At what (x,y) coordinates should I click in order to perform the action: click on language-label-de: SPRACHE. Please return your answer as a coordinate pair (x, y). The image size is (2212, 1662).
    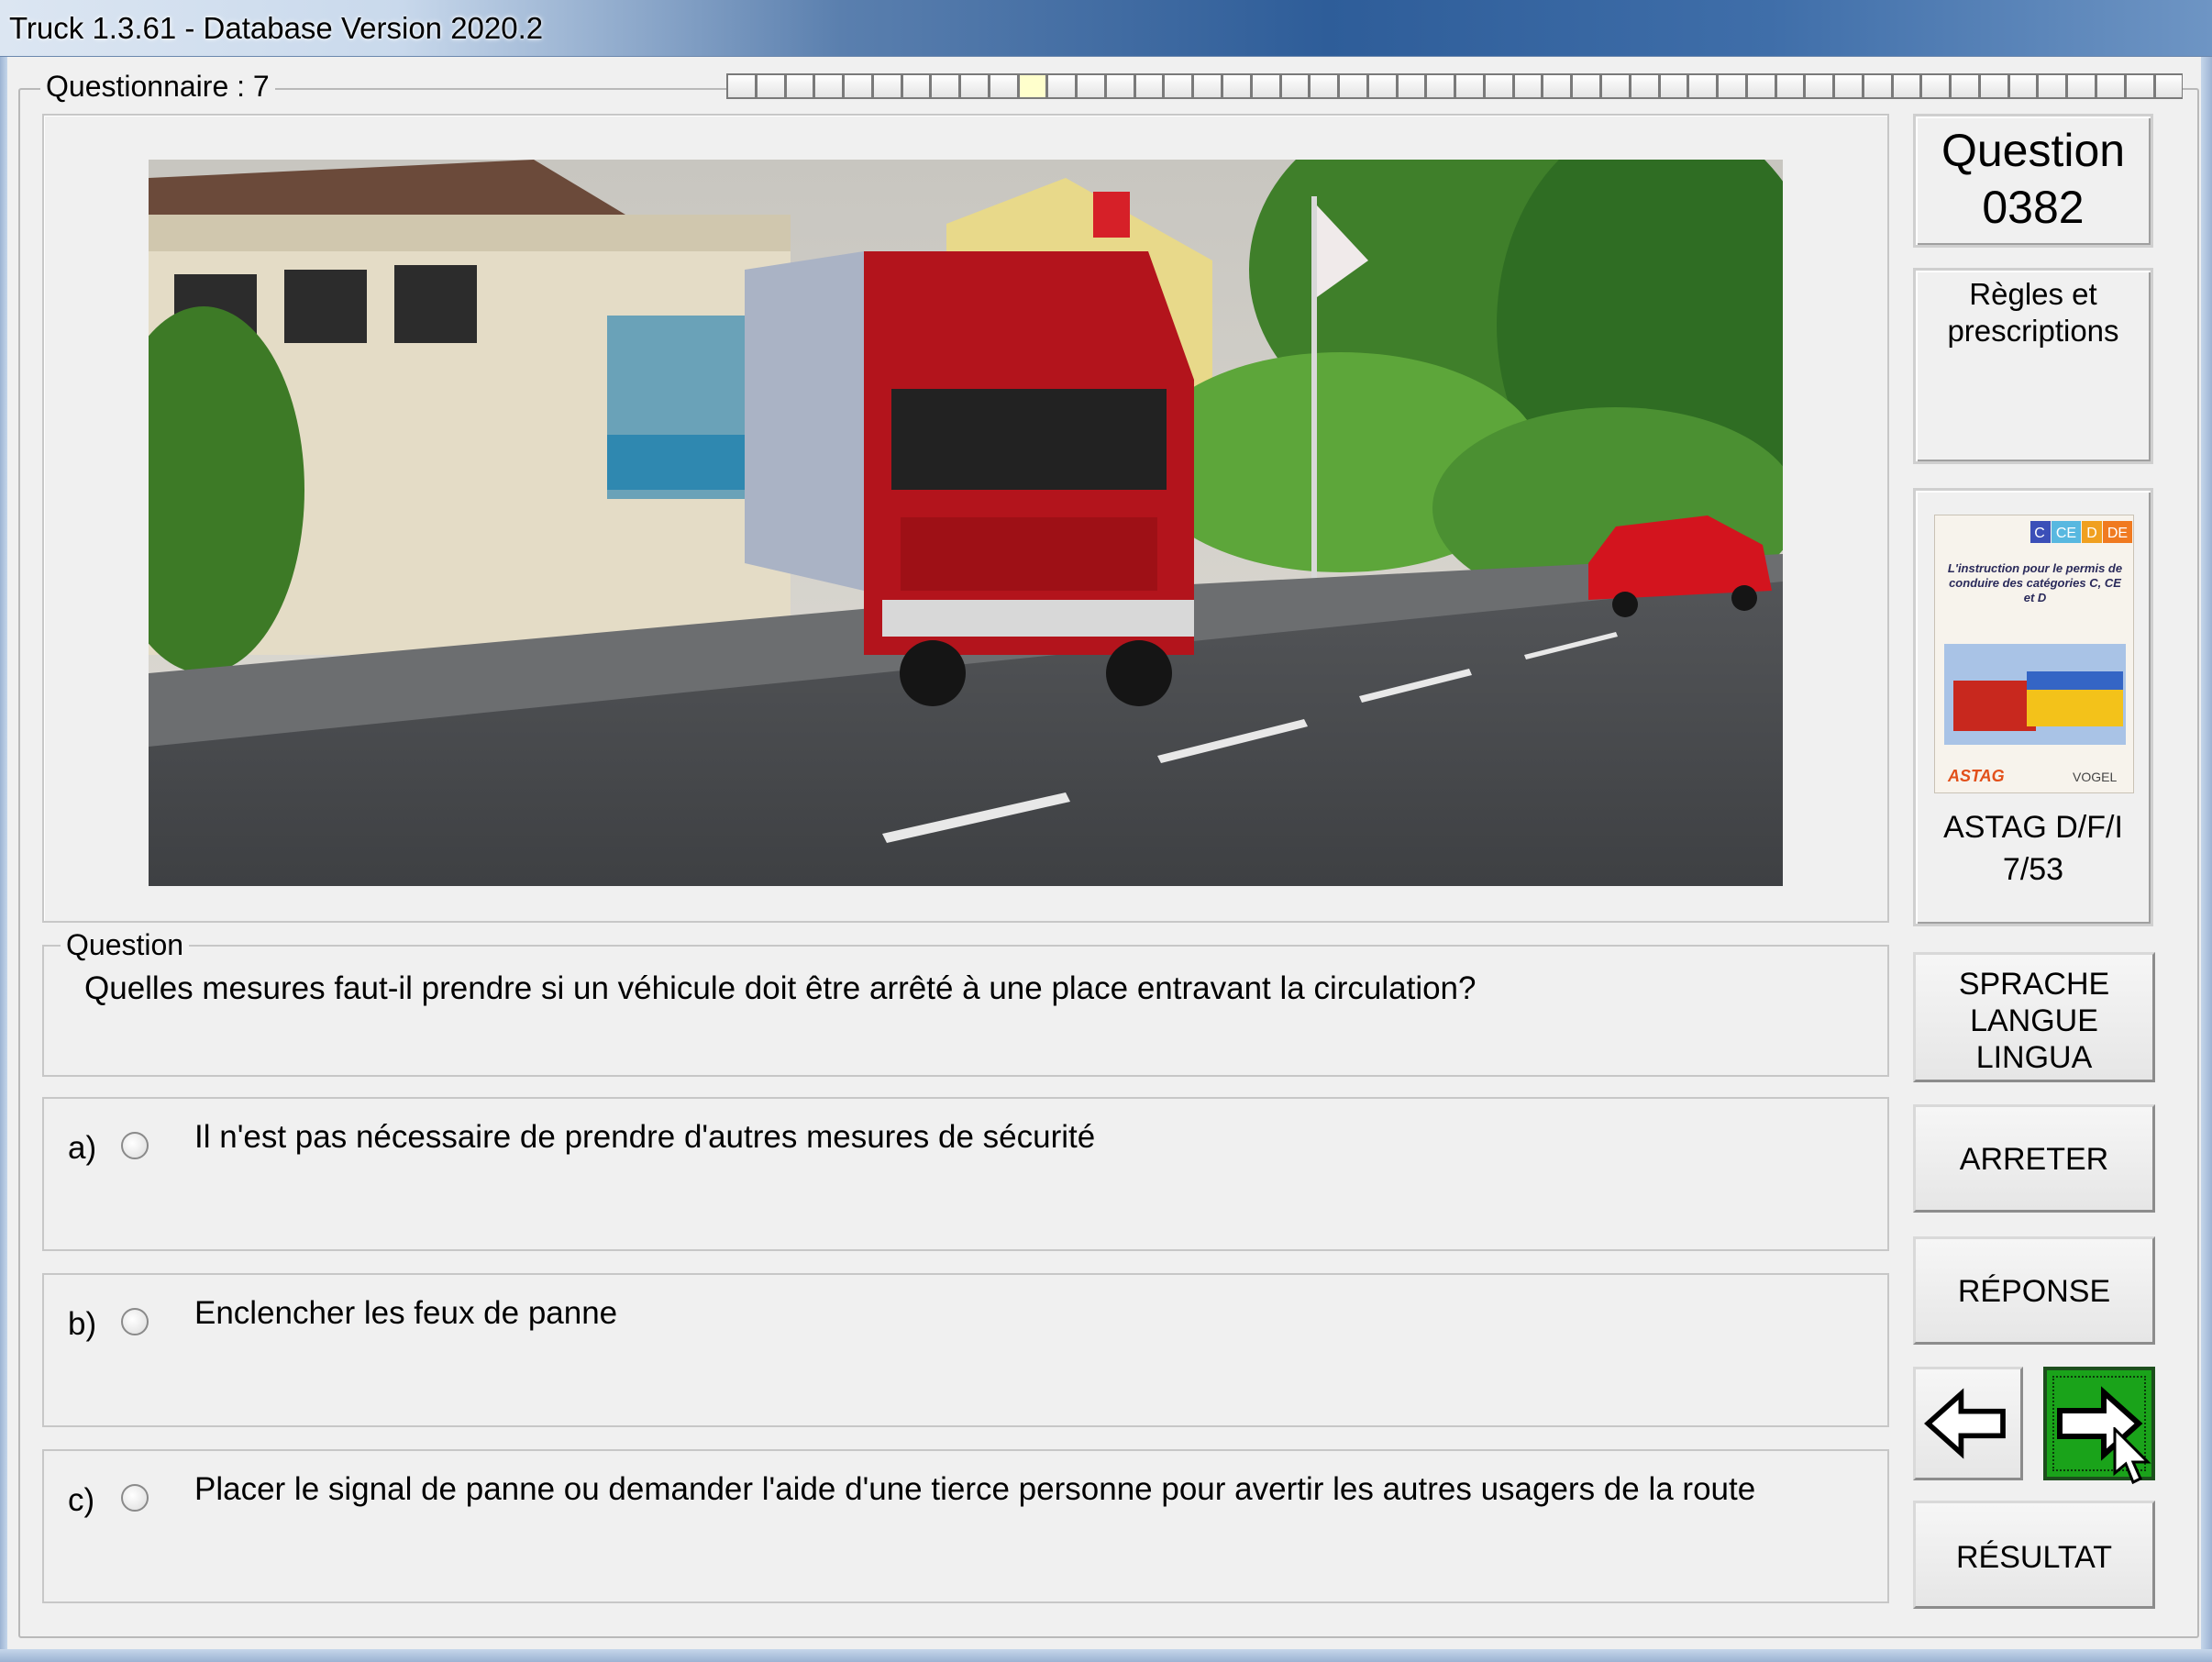
    Looking at the image, I should click on (2034, 984).